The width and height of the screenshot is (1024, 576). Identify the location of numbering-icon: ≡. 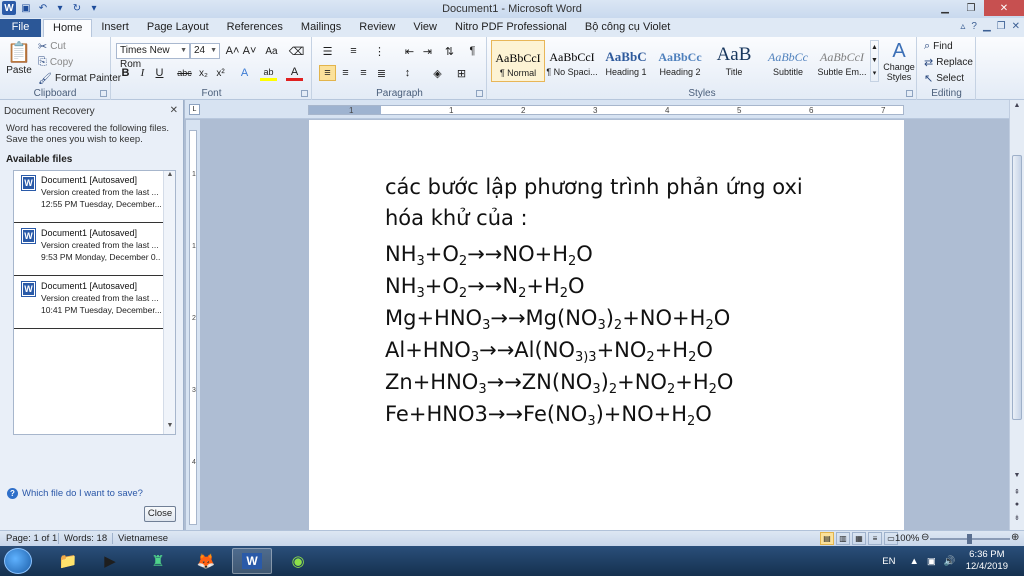
(353, 51).